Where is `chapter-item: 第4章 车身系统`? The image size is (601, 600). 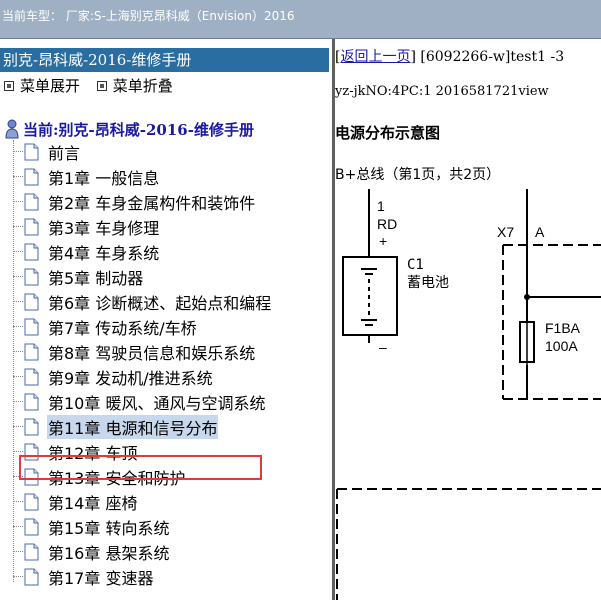 chapter-item: 第4章 车身系统 is located at coordinates (86, 251).